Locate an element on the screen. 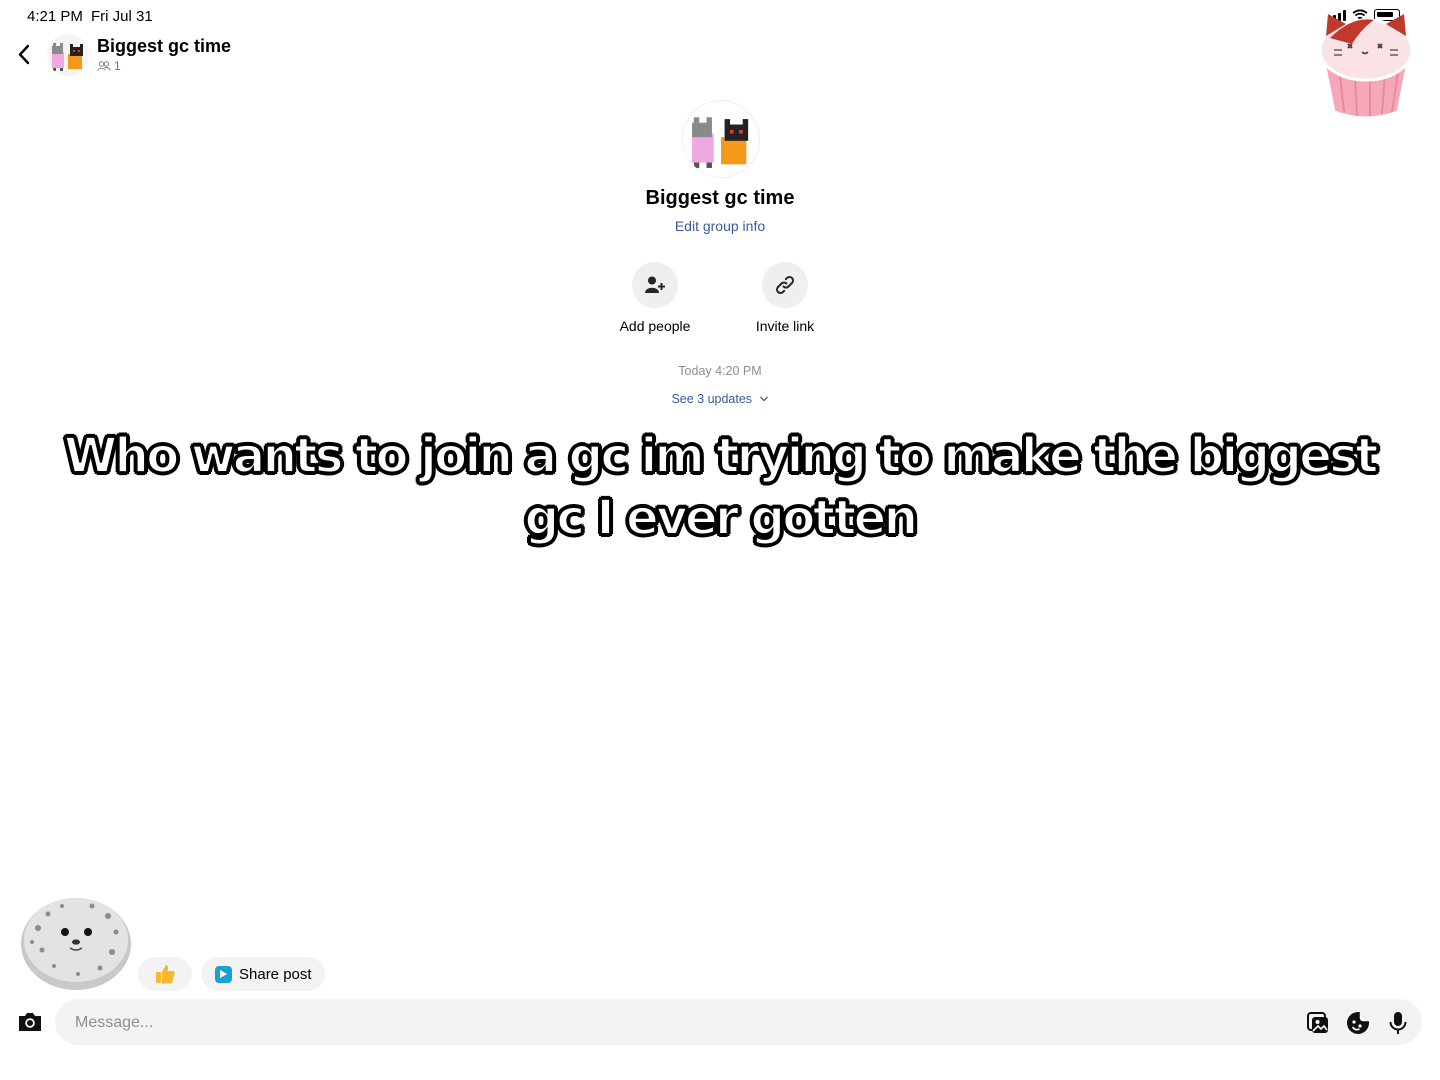 Image resolution: width=1440 pixels, height=1080 pixels. thumbs-up-button is located at coordinates (165, 974).